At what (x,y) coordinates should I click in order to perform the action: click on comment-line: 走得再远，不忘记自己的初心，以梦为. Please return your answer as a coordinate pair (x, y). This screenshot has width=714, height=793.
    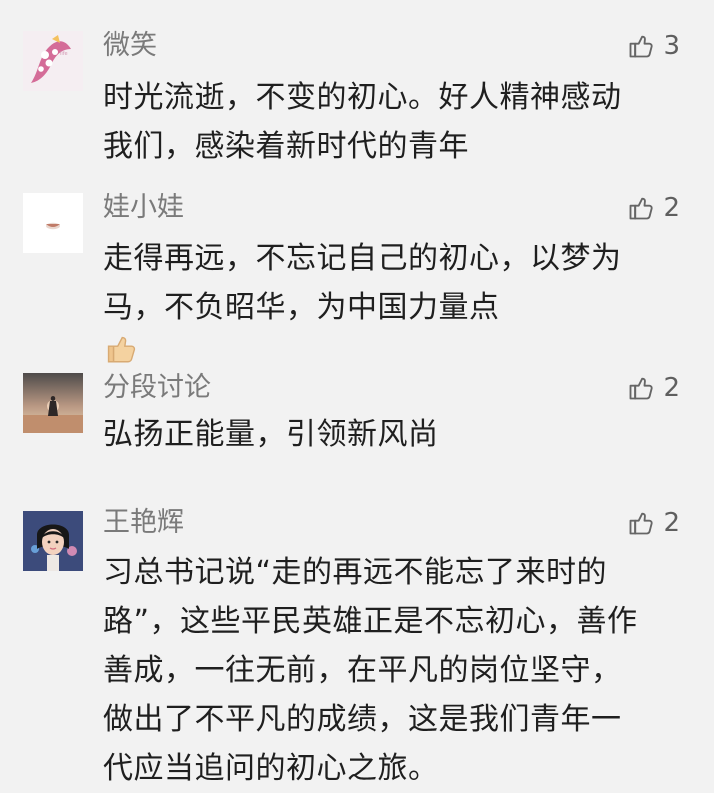
    Looking at the image, I should click on (362, 258).